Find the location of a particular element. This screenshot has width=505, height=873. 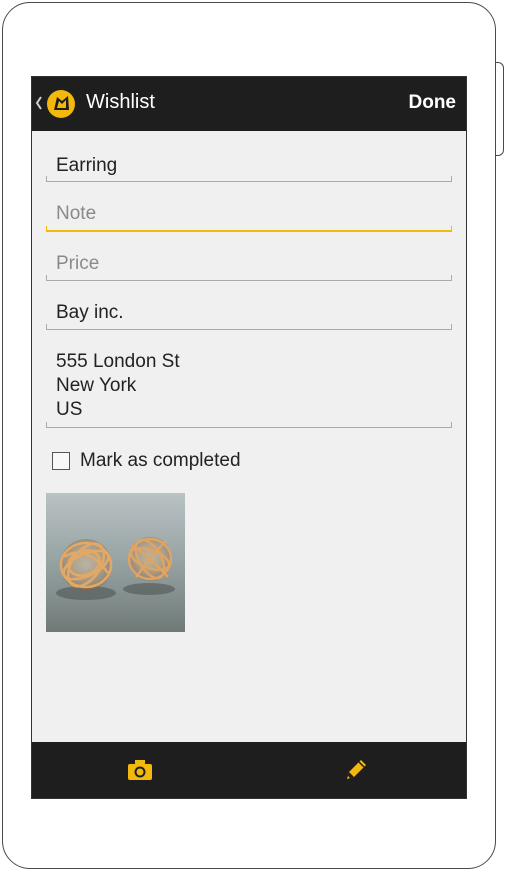

completed-checkbox is located at coordinates (61, 461).